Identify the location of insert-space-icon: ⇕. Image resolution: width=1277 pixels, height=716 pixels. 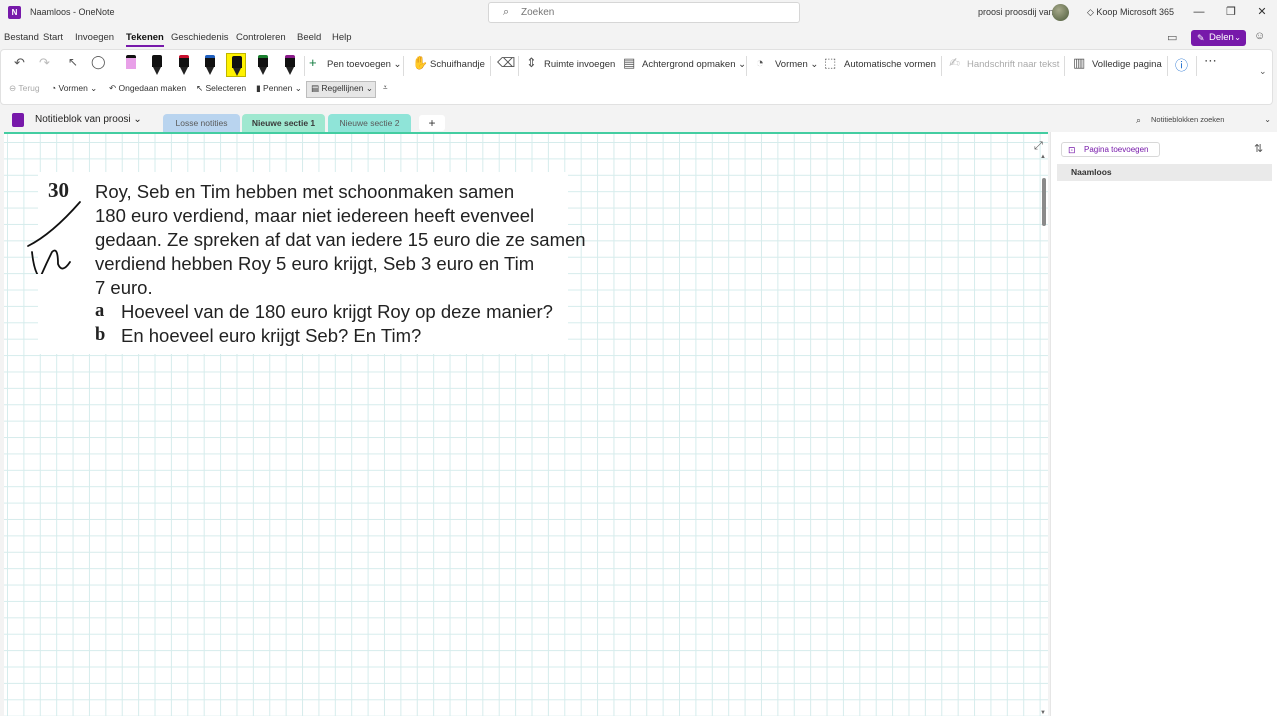
(531, 62).